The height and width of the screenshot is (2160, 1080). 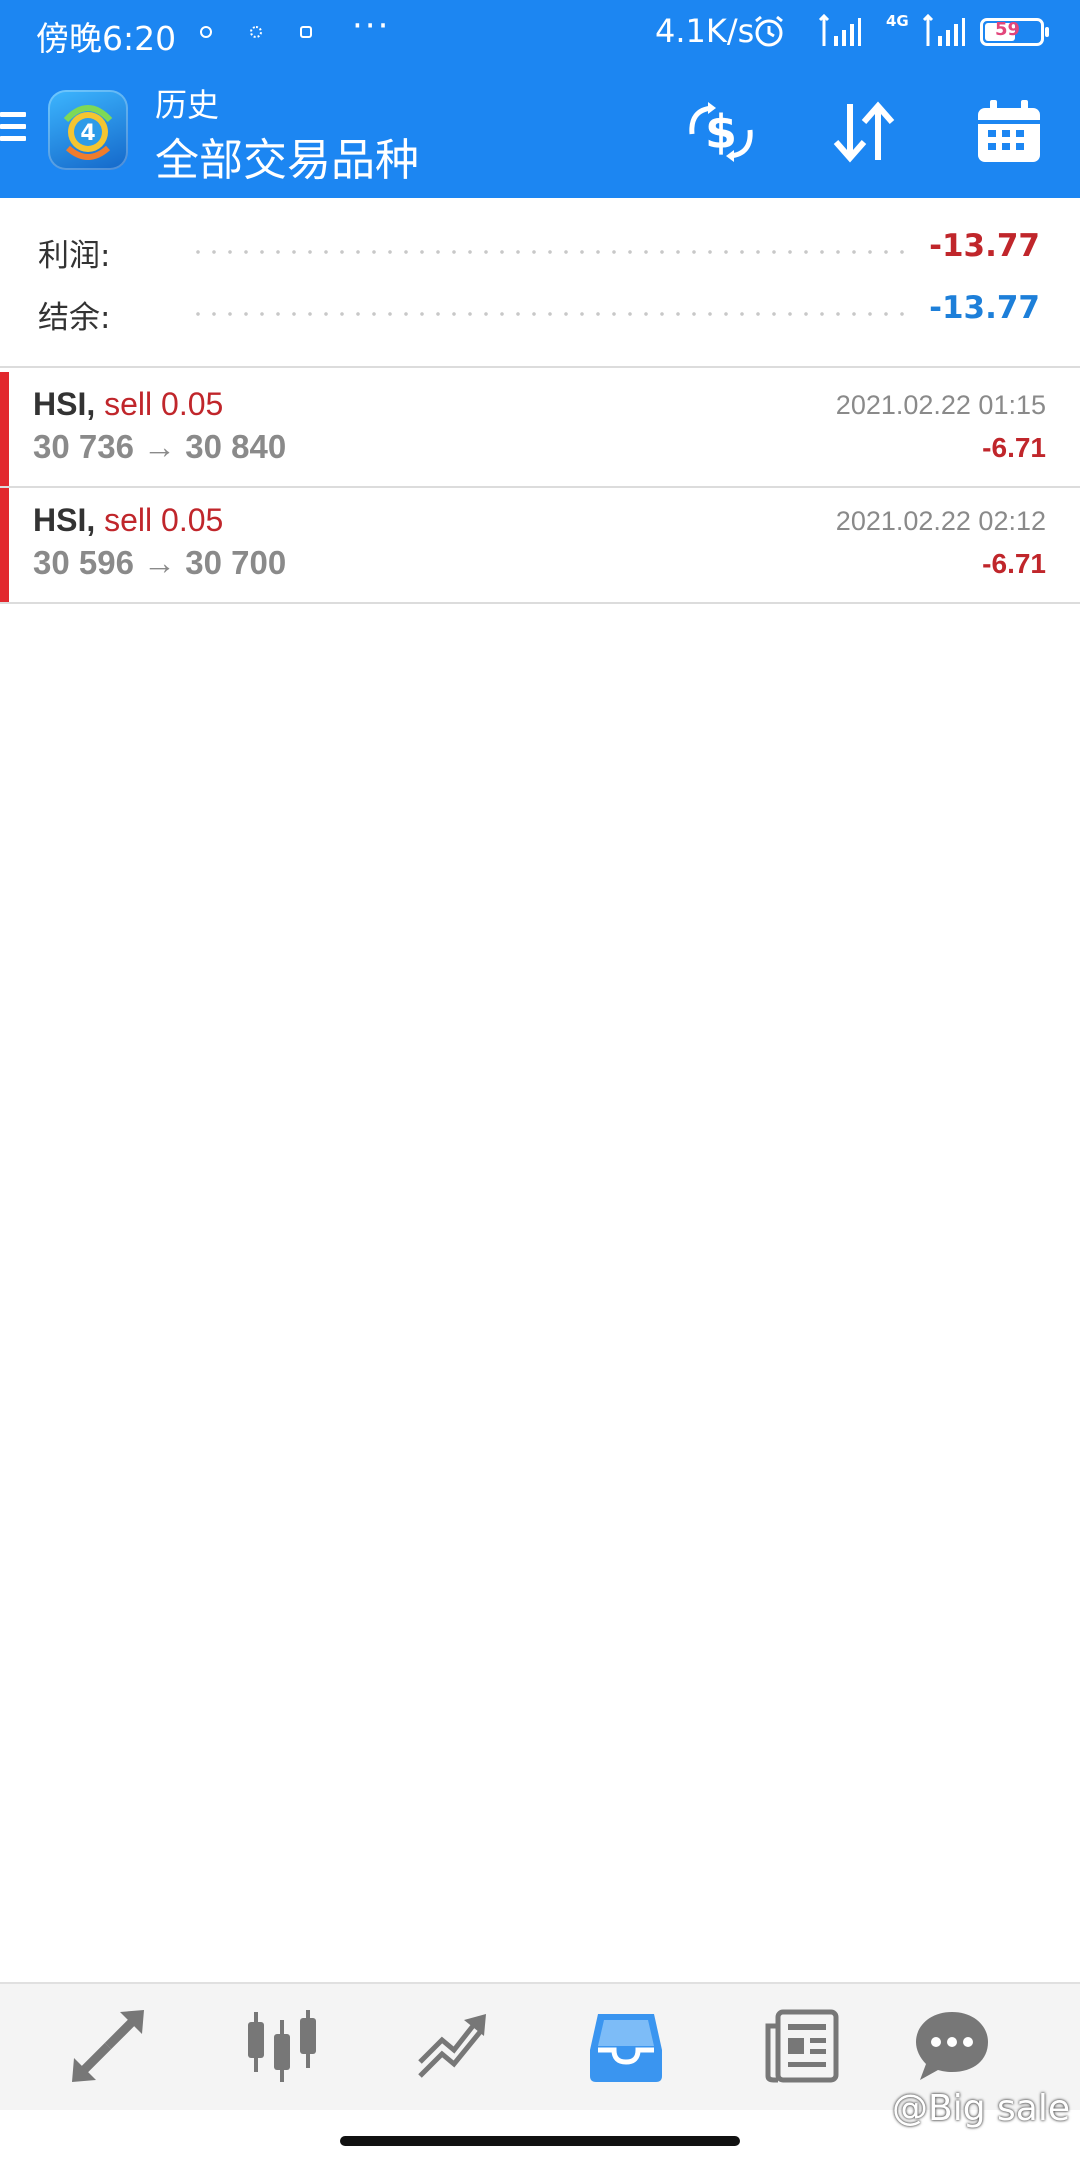 What do you see at coordinates (187, 105) in the screenshot?
I see `section-title: 历史` at bounding box center [187, 105].